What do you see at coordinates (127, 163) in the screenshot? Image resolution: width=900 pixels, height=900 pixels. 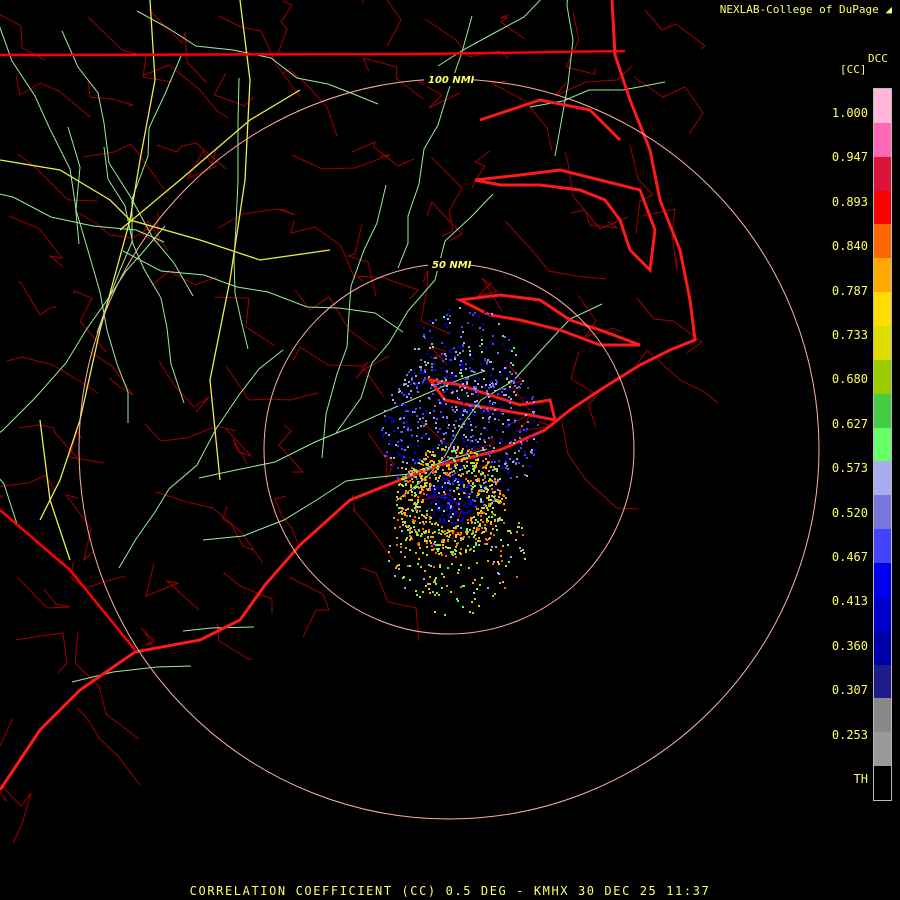 I see `highway-line` at bounding box center [127, 163].